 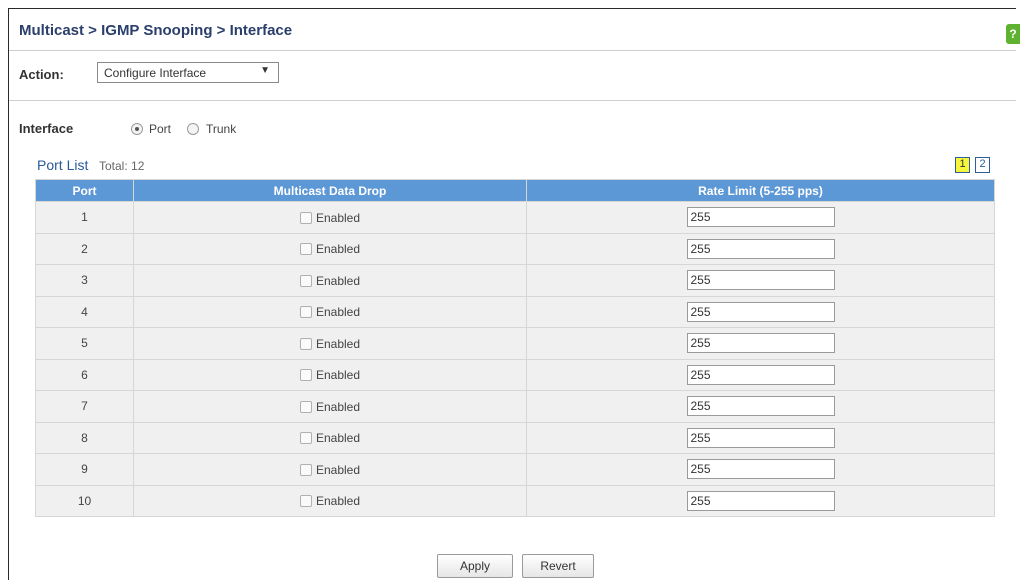 I want to click on port-cell: 10, so click(x=84, y=500).